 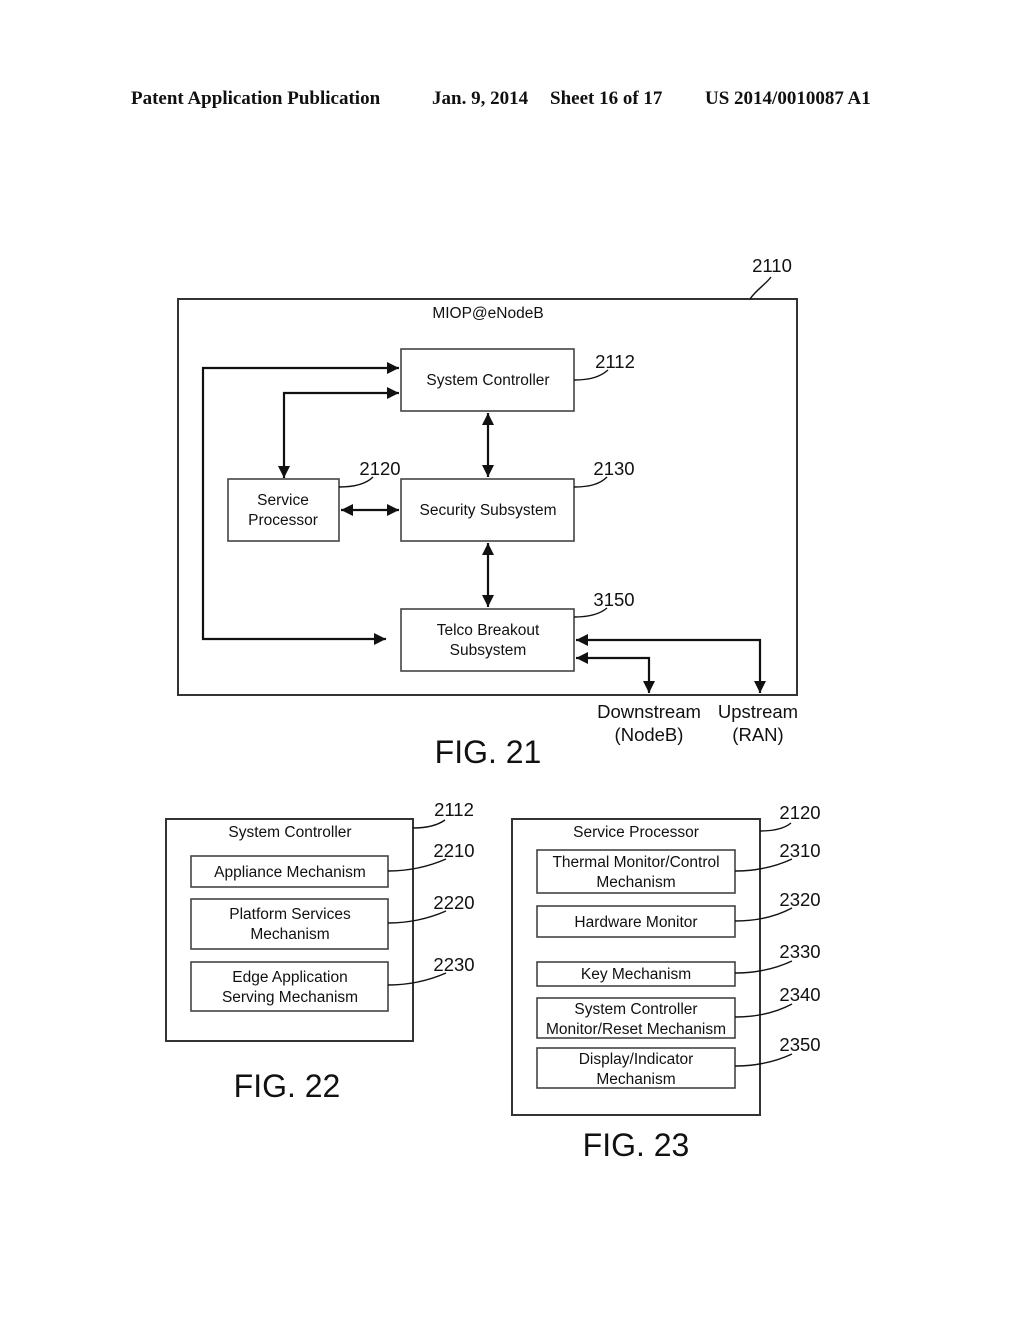 What do you see at coordinates (283, 510) in the screenshot?
I see `service-processor-block: Service Processor` at bounding box center [283, 510].